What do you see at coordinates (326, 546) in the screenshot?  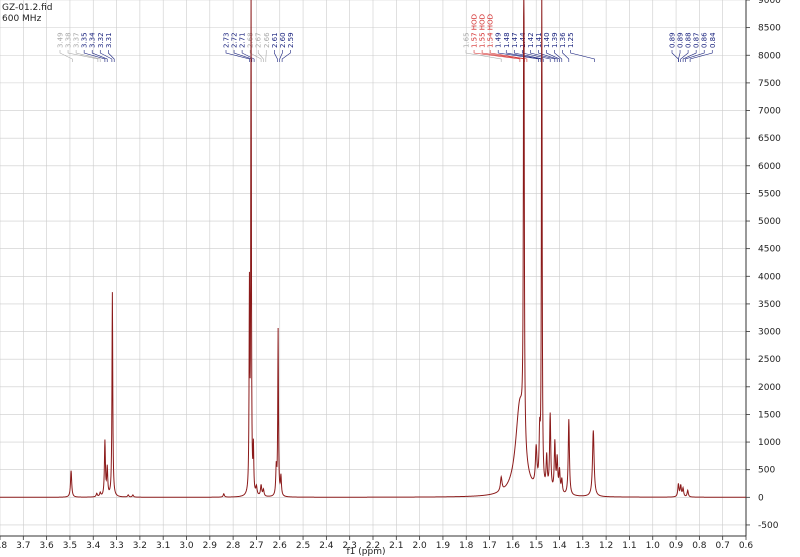 I see `x-tick-label: 2.4` at bounding box center [326, 546].